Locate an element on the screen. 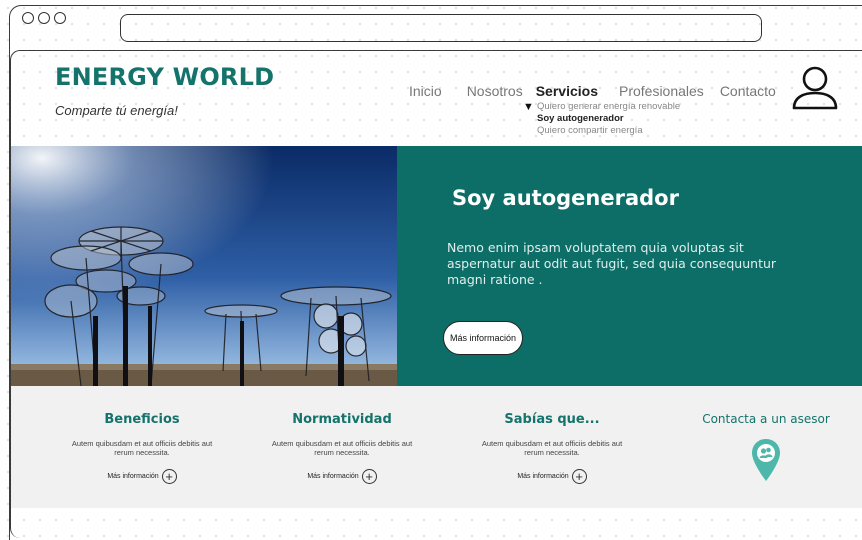 This screenshot has width=862, height=540. site-tagline: Comparte tú energía! is located at coordinates (116, 110).